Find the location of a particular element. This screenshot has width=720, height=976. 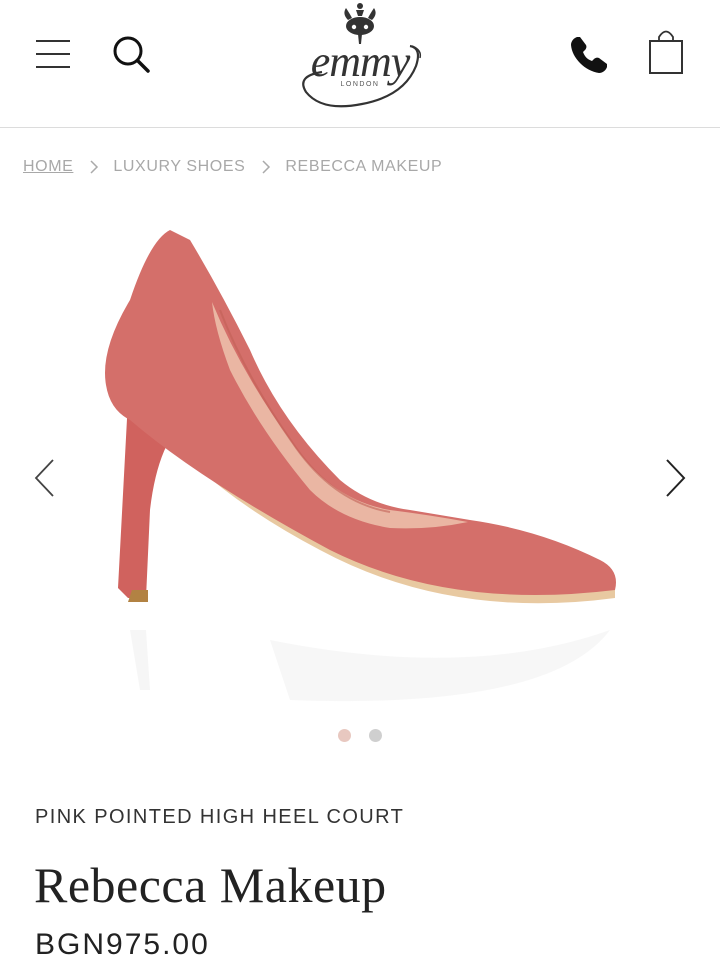

logo-wordmark: emmy is located at coordinates (361, 61).